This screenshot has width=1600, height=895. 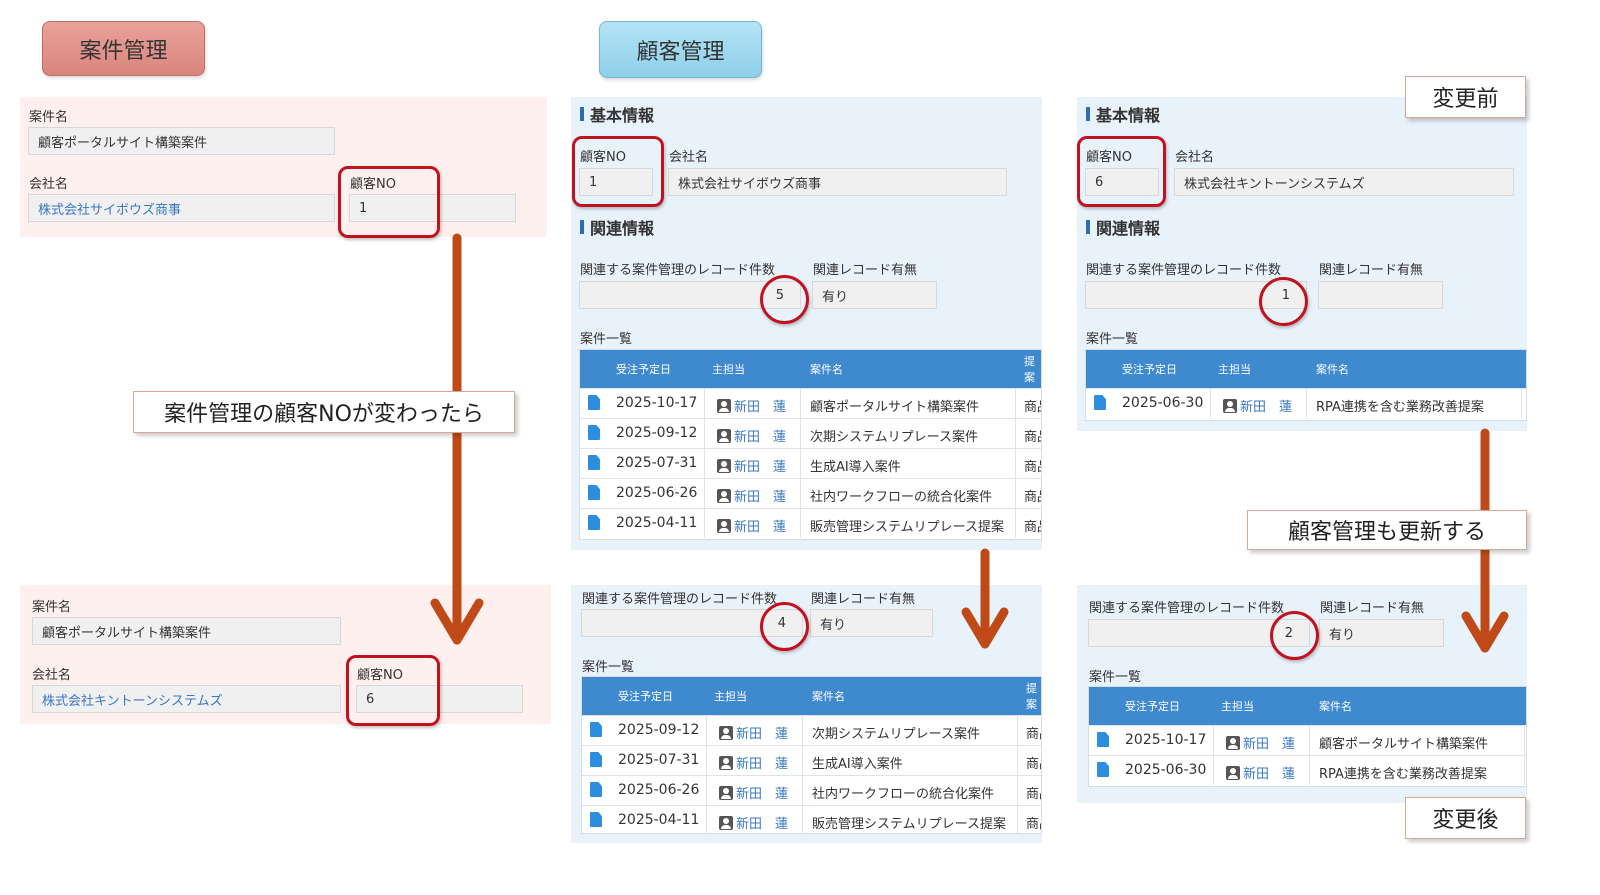 What do you see at coordinates (1465, 818) in the screenshot?
I see `label-after: 変更後` at bounding box center [1465, 818].